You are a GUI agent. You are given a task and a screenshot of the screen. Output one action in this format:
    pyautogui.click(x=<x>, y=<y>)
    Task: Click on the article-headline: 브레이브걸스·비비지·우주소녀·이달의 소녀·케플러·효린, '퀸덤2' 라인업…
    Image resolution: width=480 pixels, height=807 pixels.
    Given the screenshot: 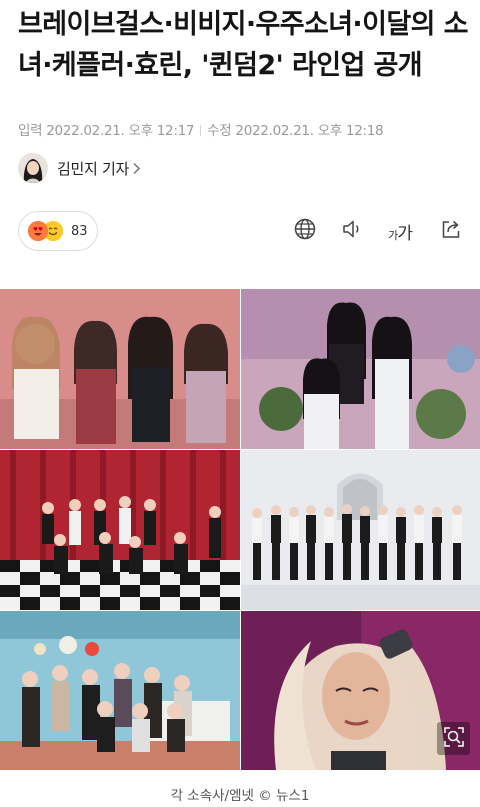 What is the action you would take?
    pyautogui.click(x=243, y=45)
    